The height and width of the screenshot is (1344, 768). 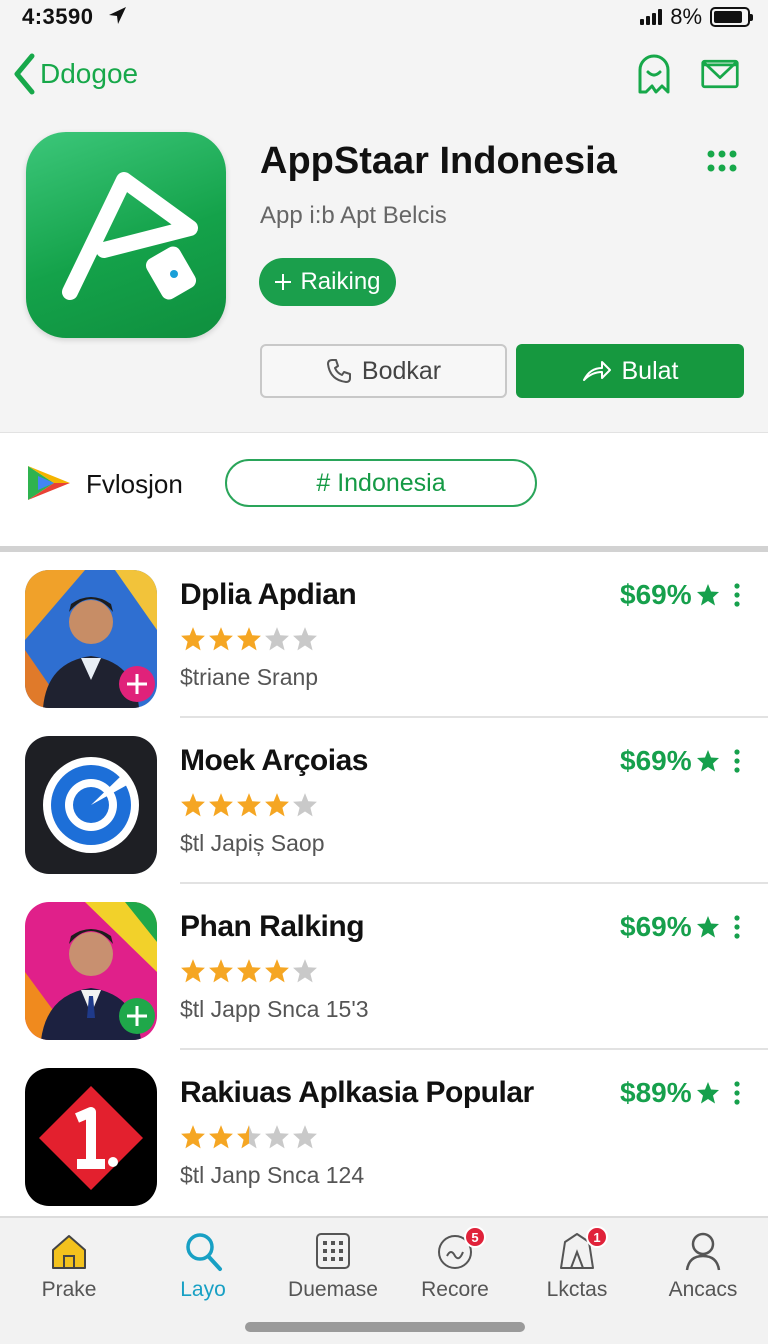 I want to click on location-arrow-icon, so click(x=117, y=15).